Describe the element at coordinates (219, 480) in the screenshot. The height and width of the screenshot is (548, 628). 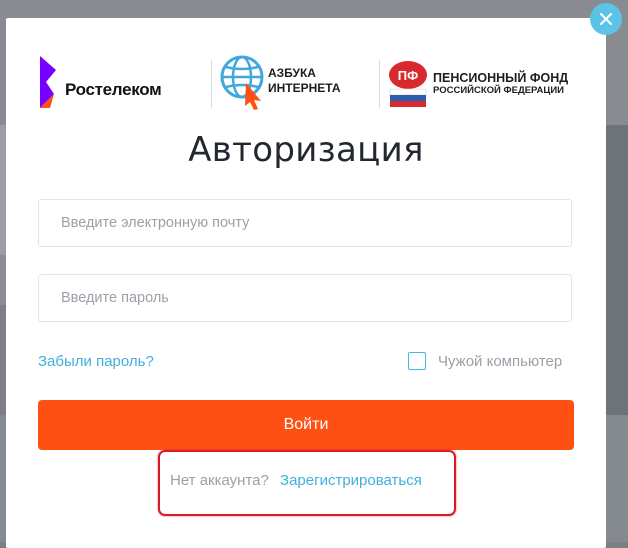
I see `no-account-text: Нет аккаунта?` at that location.